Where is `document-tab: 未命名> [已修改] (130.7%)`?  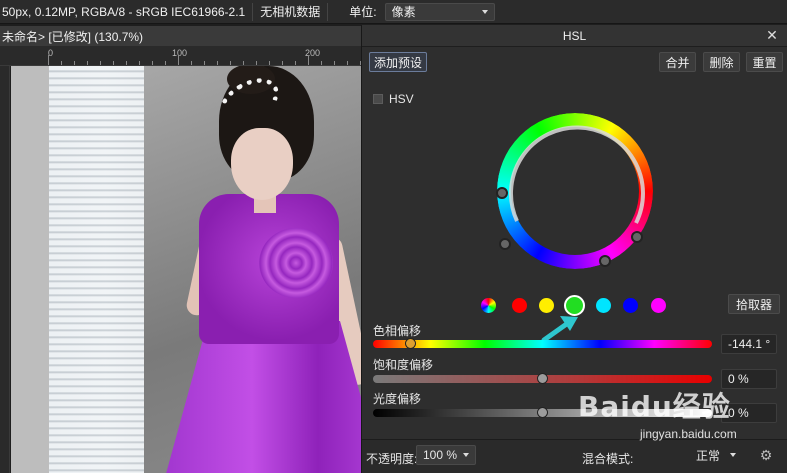 document-tab: 未命名> [已修改] (130.7%) is located at coordinates (181, 36).